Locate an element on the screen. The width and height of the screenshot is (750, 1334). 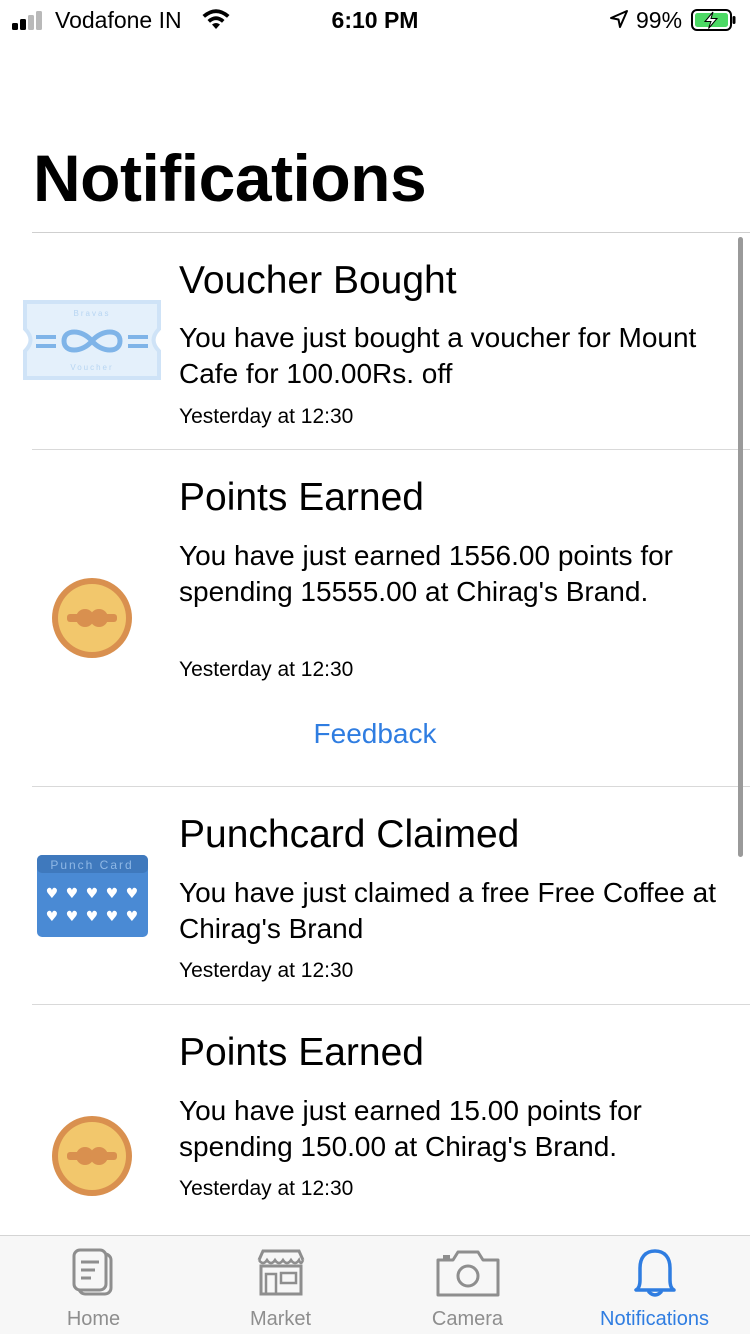
battery-charging-icon is located at coordinates (713, 20).